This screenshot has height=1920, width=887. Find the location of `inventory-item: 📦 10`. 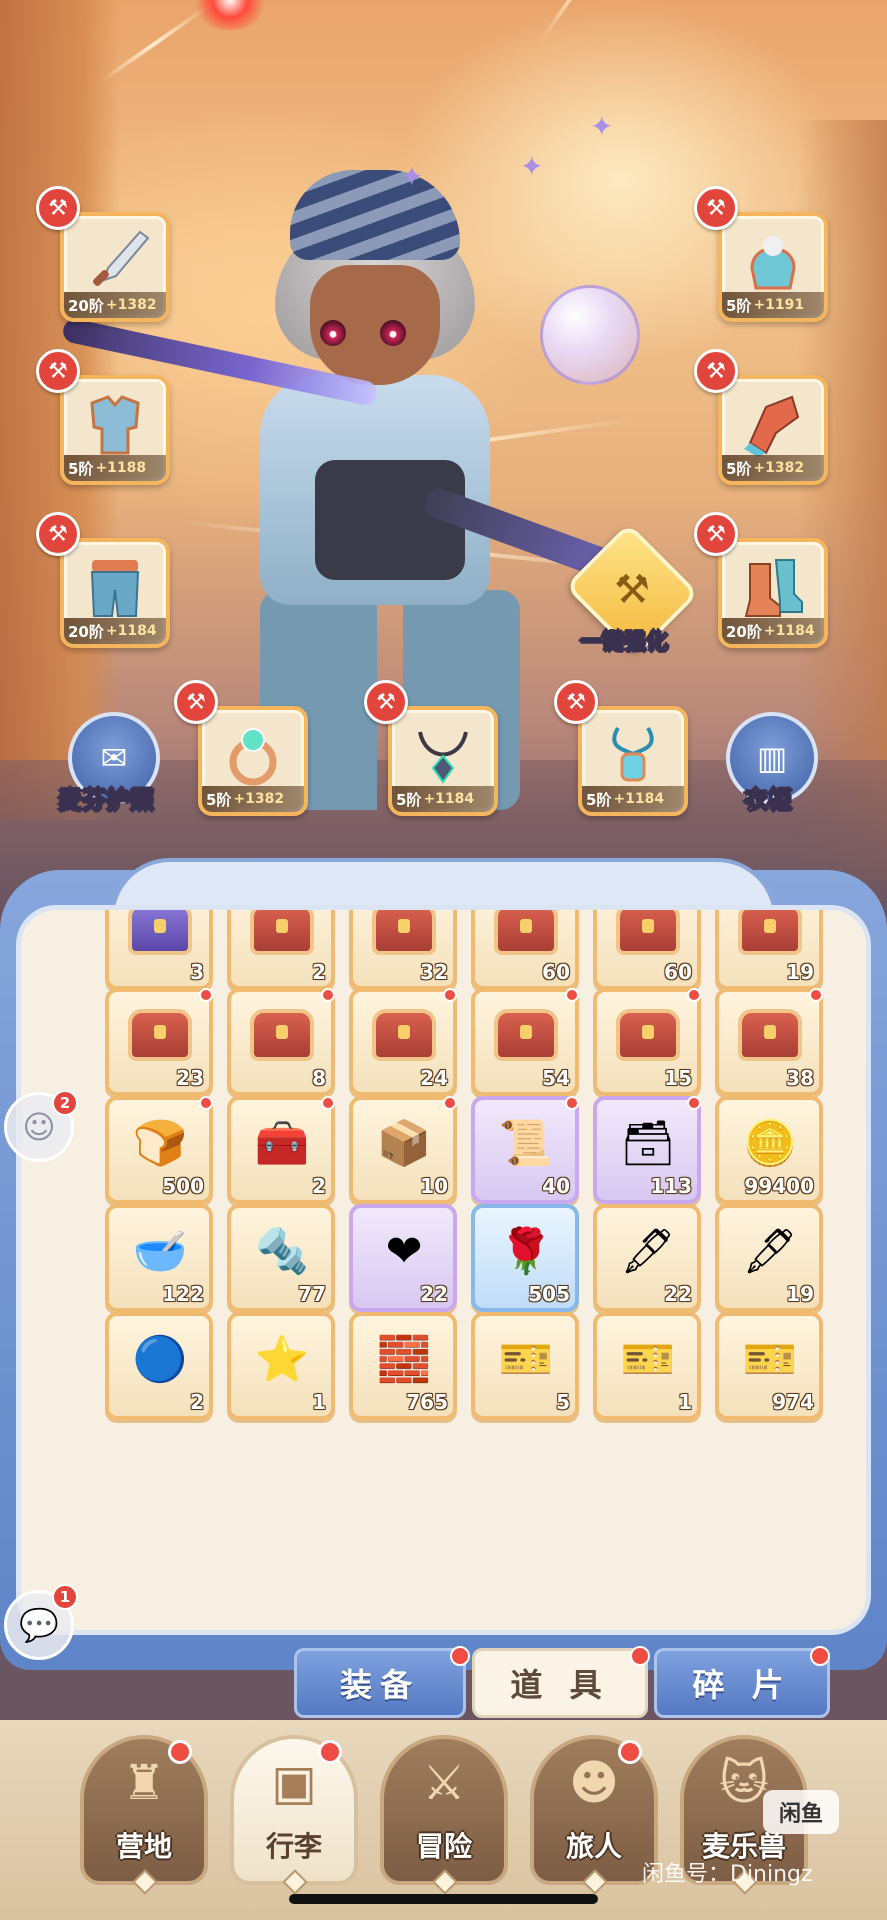

inventory-item: 📦 10 is located at coordinates (403, 1150).